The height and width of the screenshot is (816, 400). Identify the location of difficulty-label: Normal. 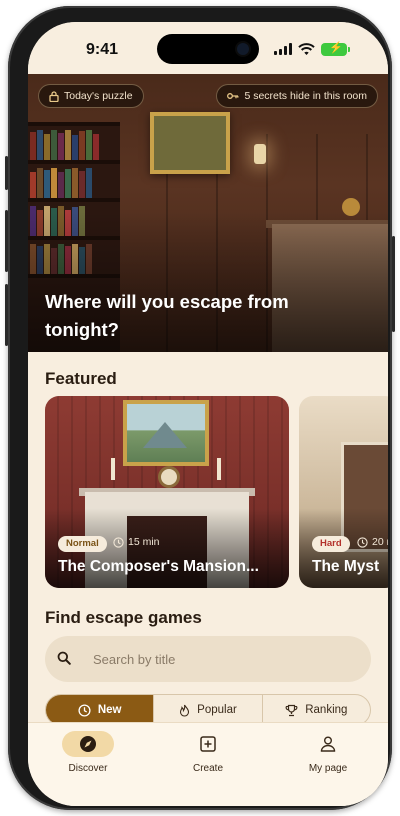
(82, 543).